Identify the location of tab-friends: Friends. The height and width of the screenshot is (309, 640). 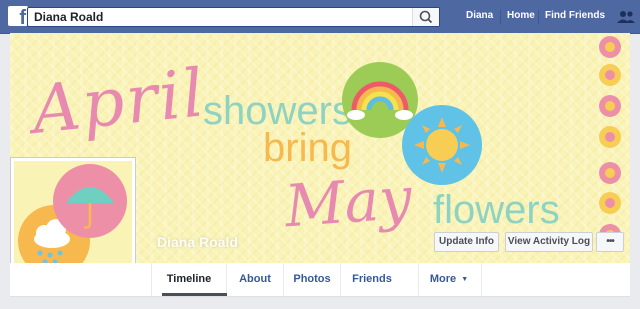
(372, 279).